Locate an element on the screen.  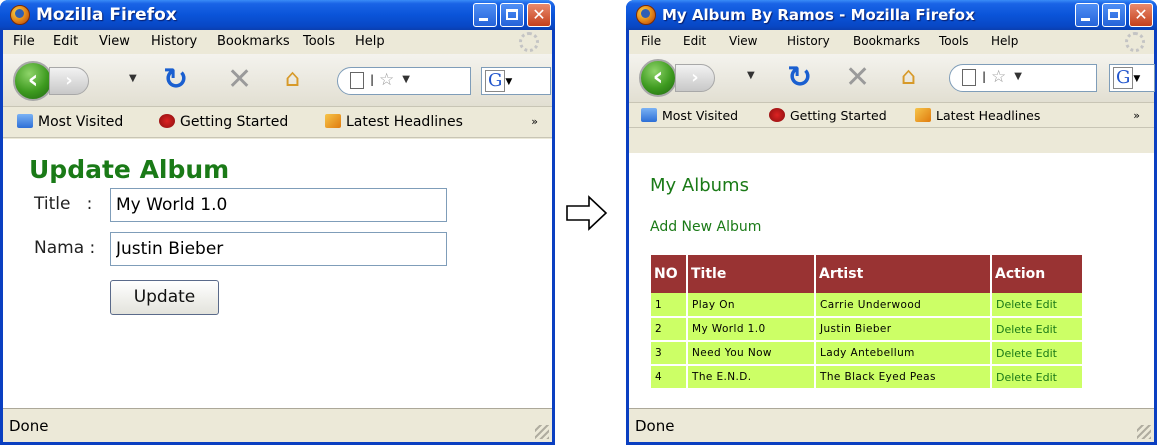
bookmark-label: Getting Started is located at coordinates (234, 122).